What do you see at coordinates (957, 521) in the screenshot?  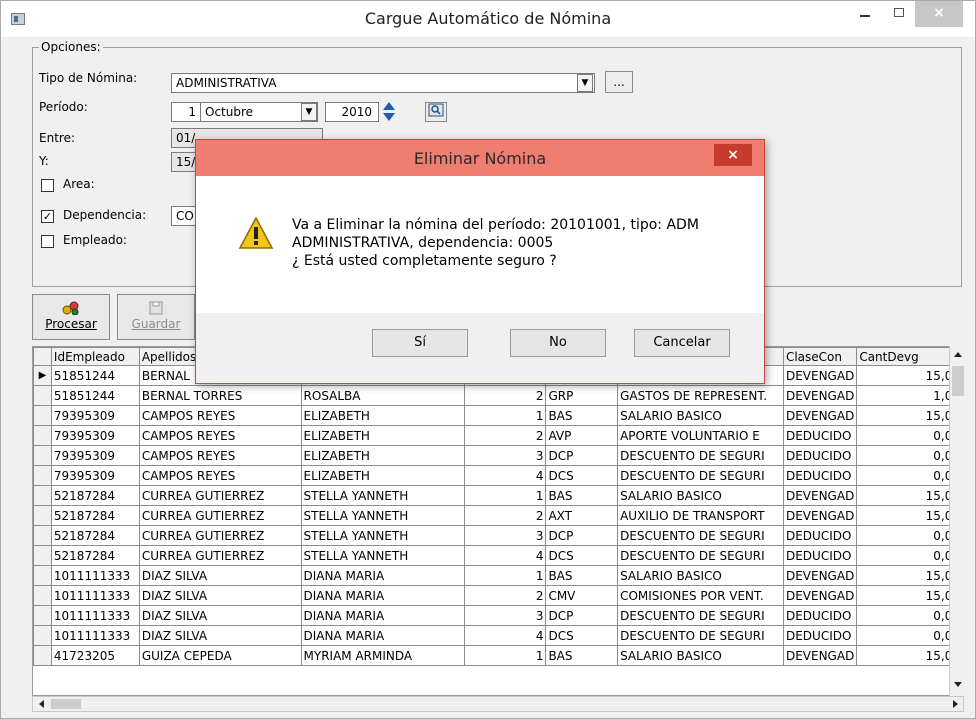 I see `vertical-scrollbar` at bounding box center [957, 521].